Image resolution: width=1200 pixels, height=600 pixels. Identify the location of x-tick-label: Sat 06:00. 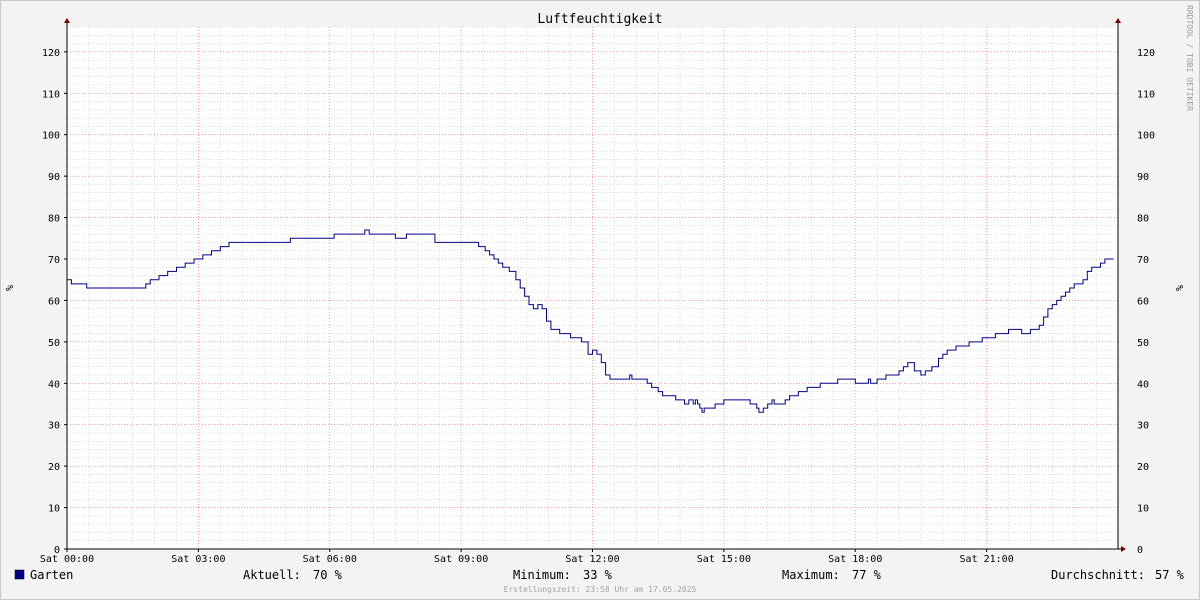
(330, 559).